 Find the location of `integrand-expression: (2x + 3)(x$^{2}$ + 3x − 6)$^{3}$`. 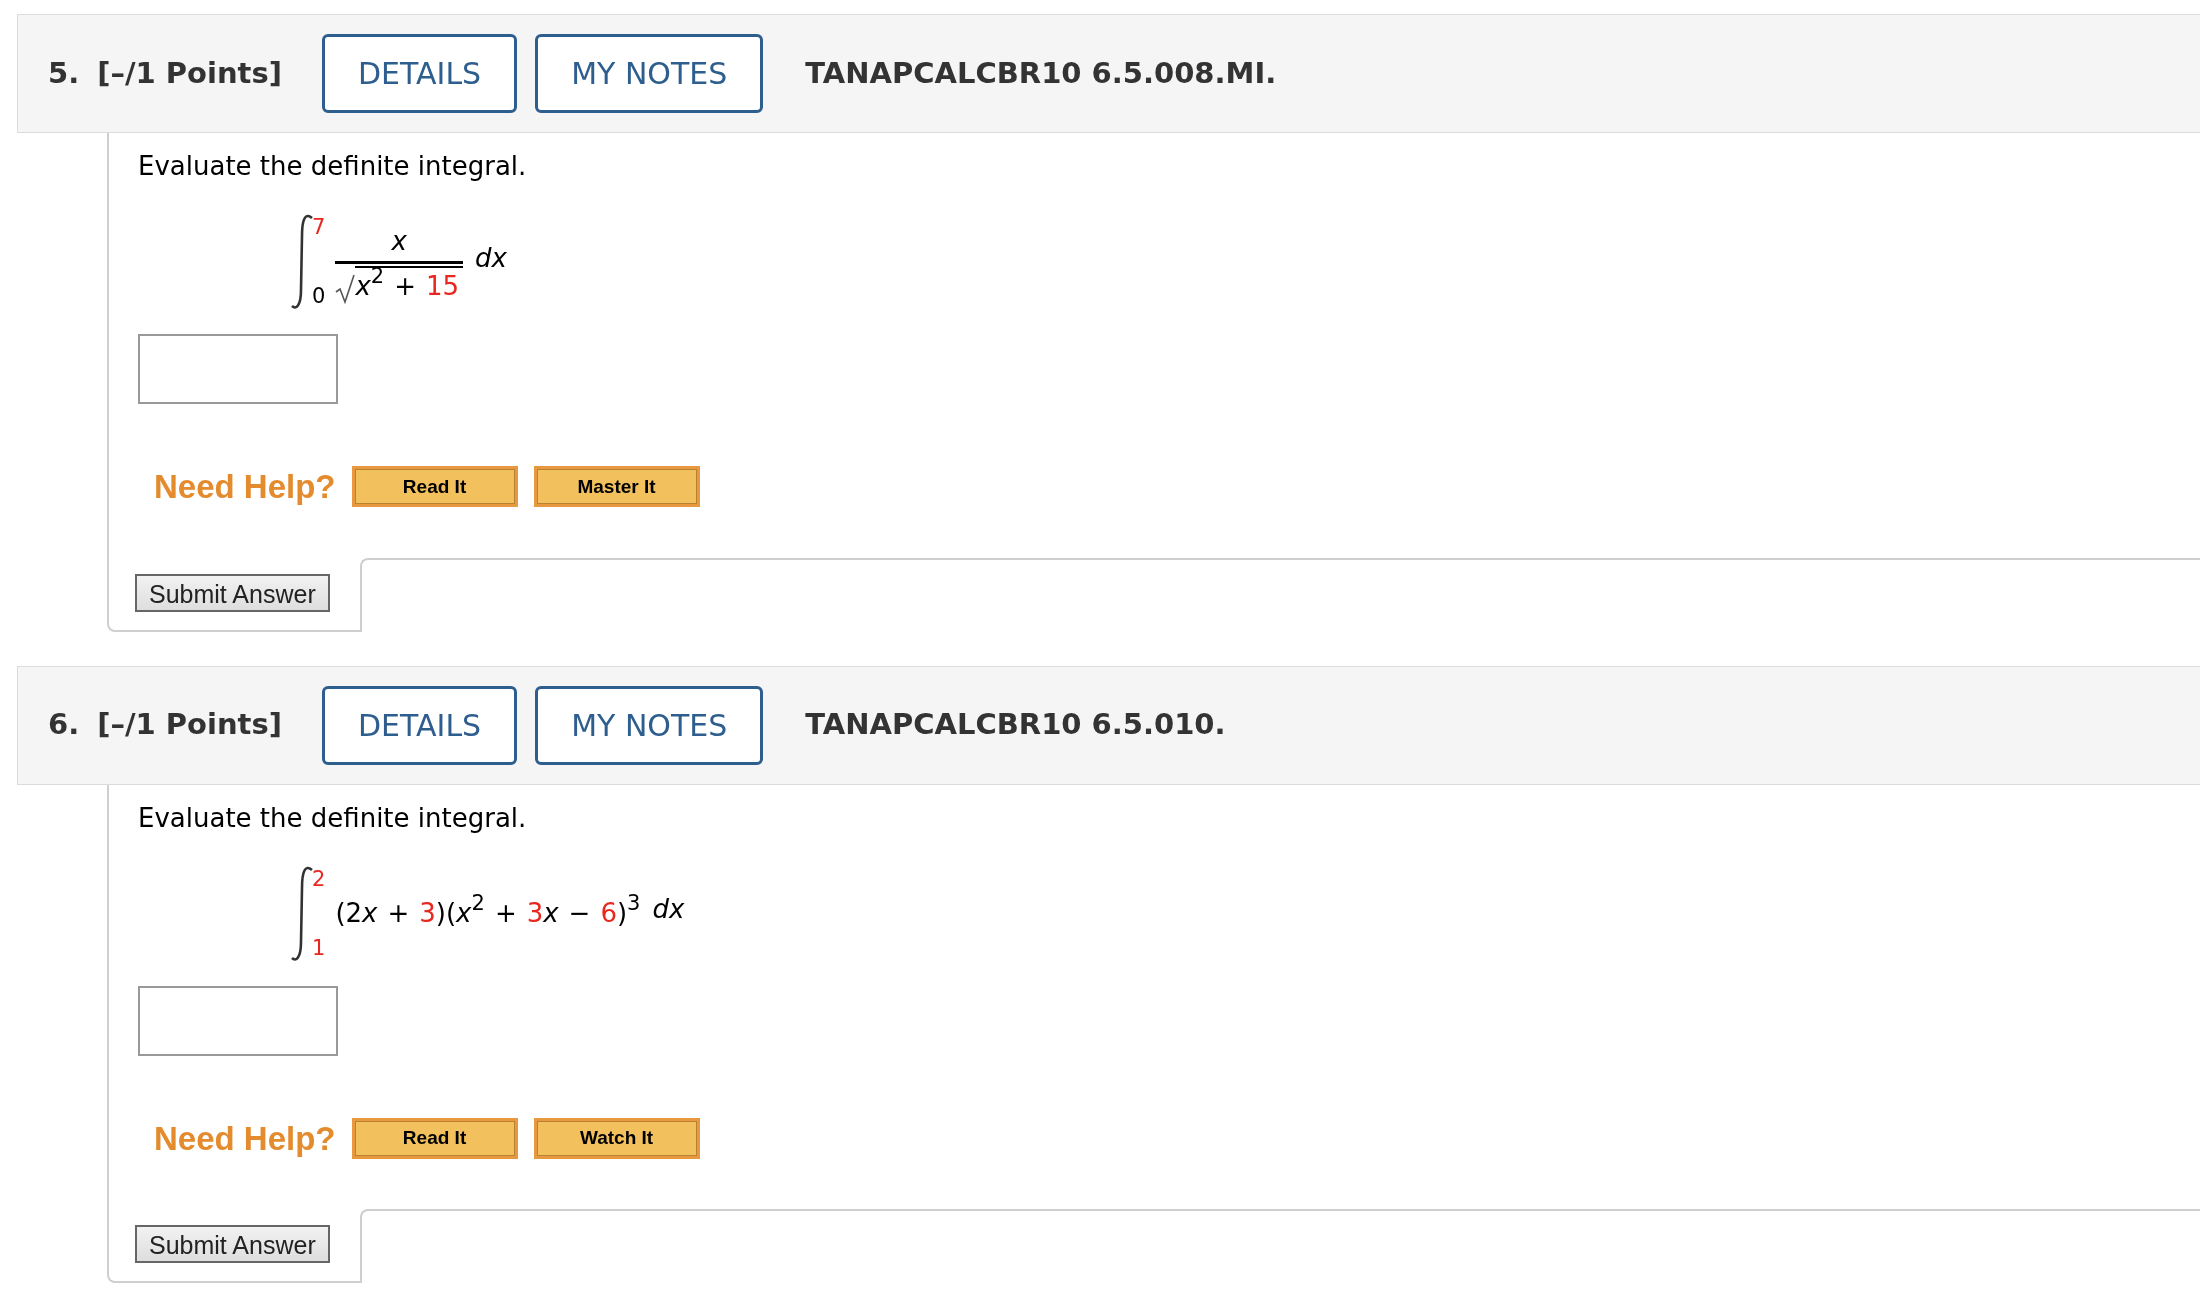

integrand-expression: (2x + 3)(x$^{2}$ + 3x − 6)$^{3}$ is located at coordinates (488, 912).